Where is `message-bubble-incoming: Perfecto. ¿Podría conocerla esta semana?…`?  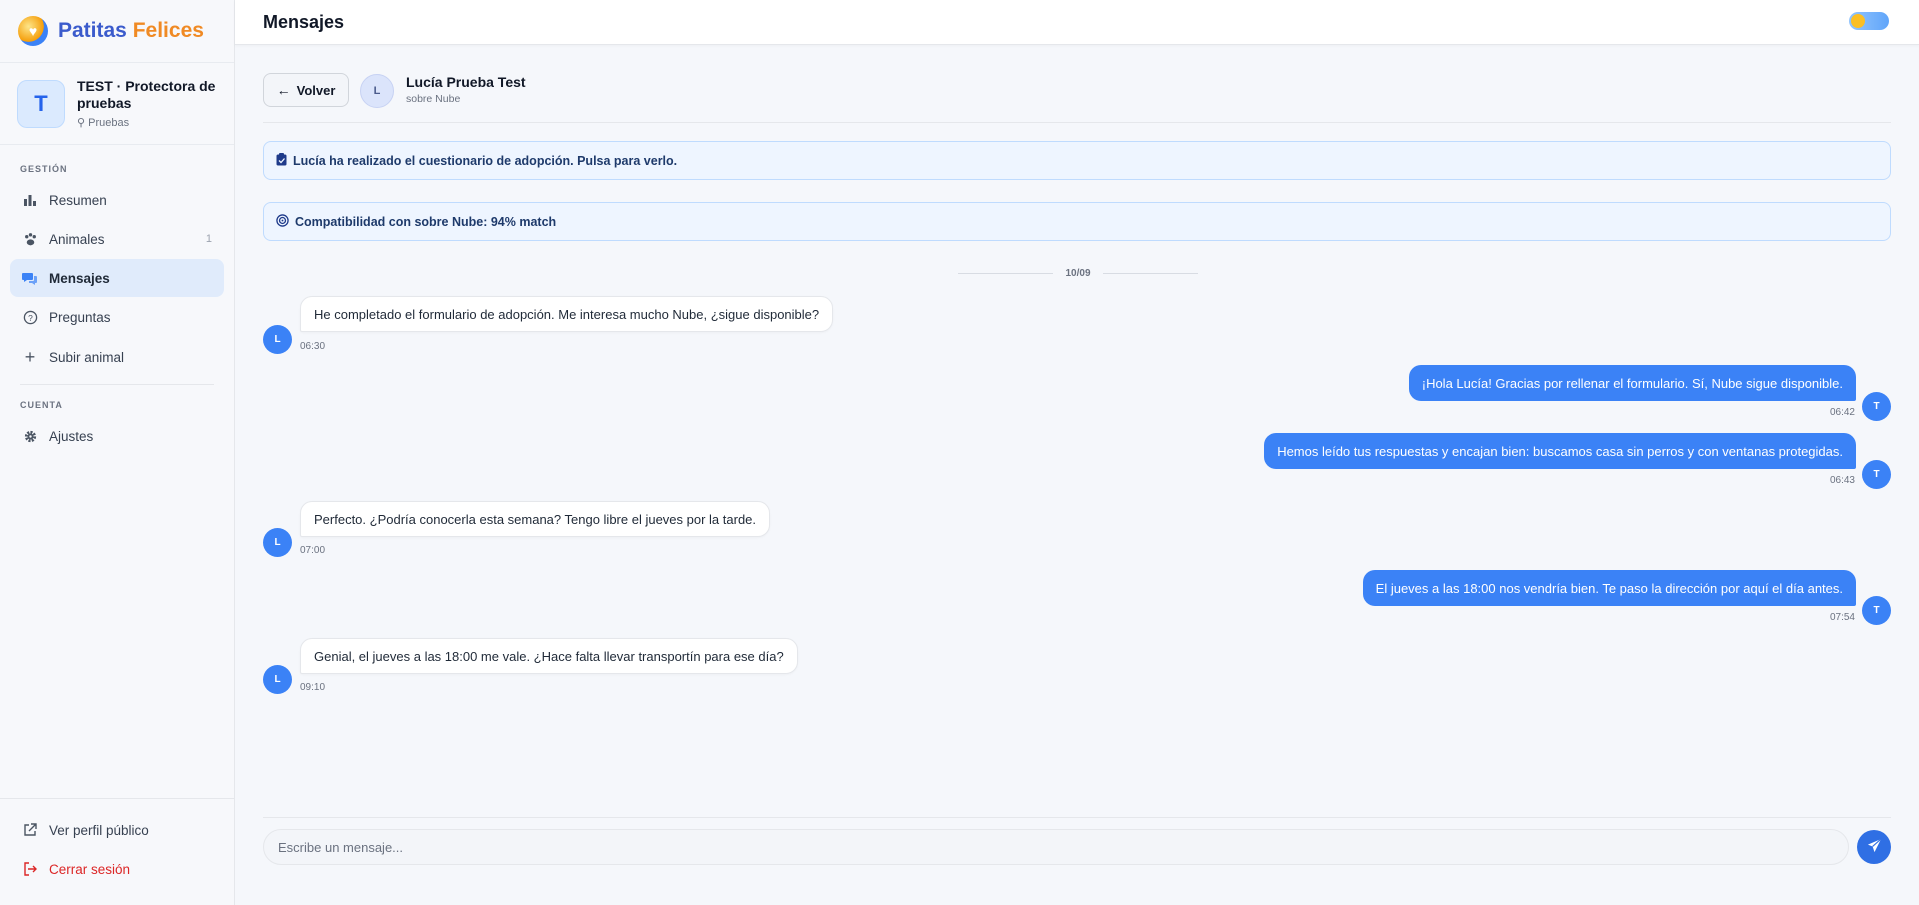
message-bubble-incoming: Perfecto. ¿Podría conocerla esta semana?… is located at coordinates (535, 519).